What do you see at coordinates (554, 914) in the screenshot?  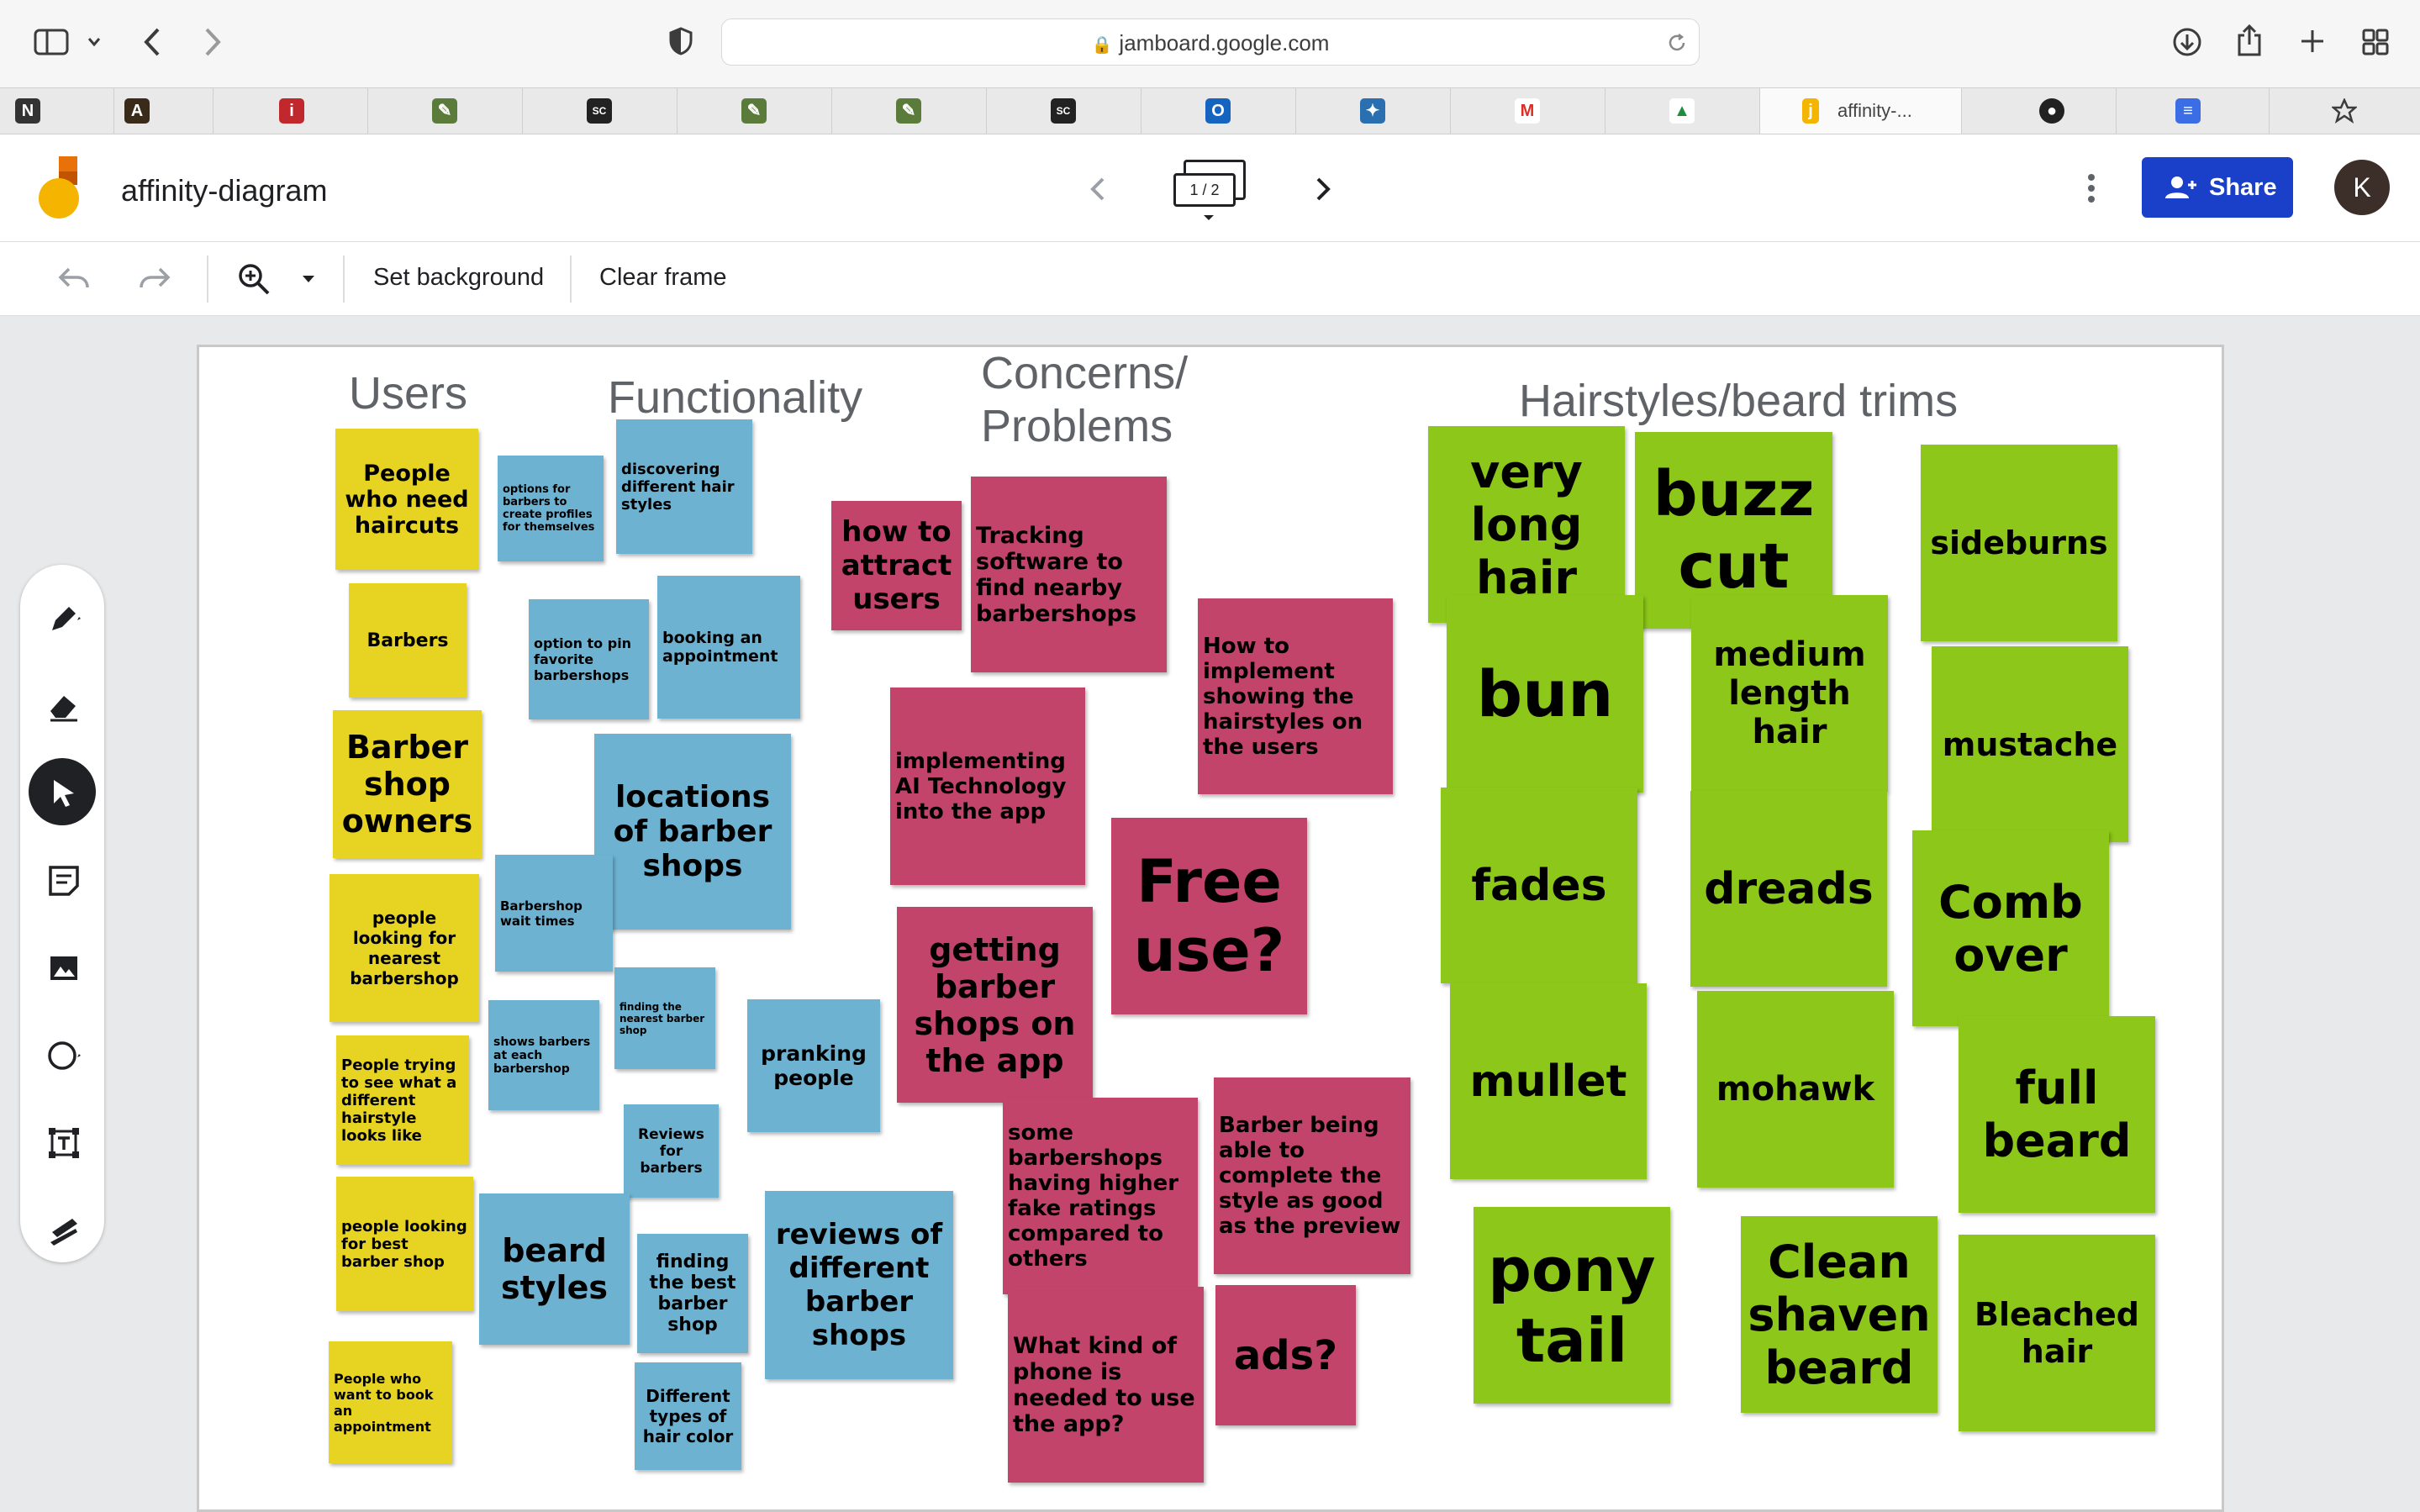 I see `sticky-note: Barbershop wait times` at bounding box center [554, 914].